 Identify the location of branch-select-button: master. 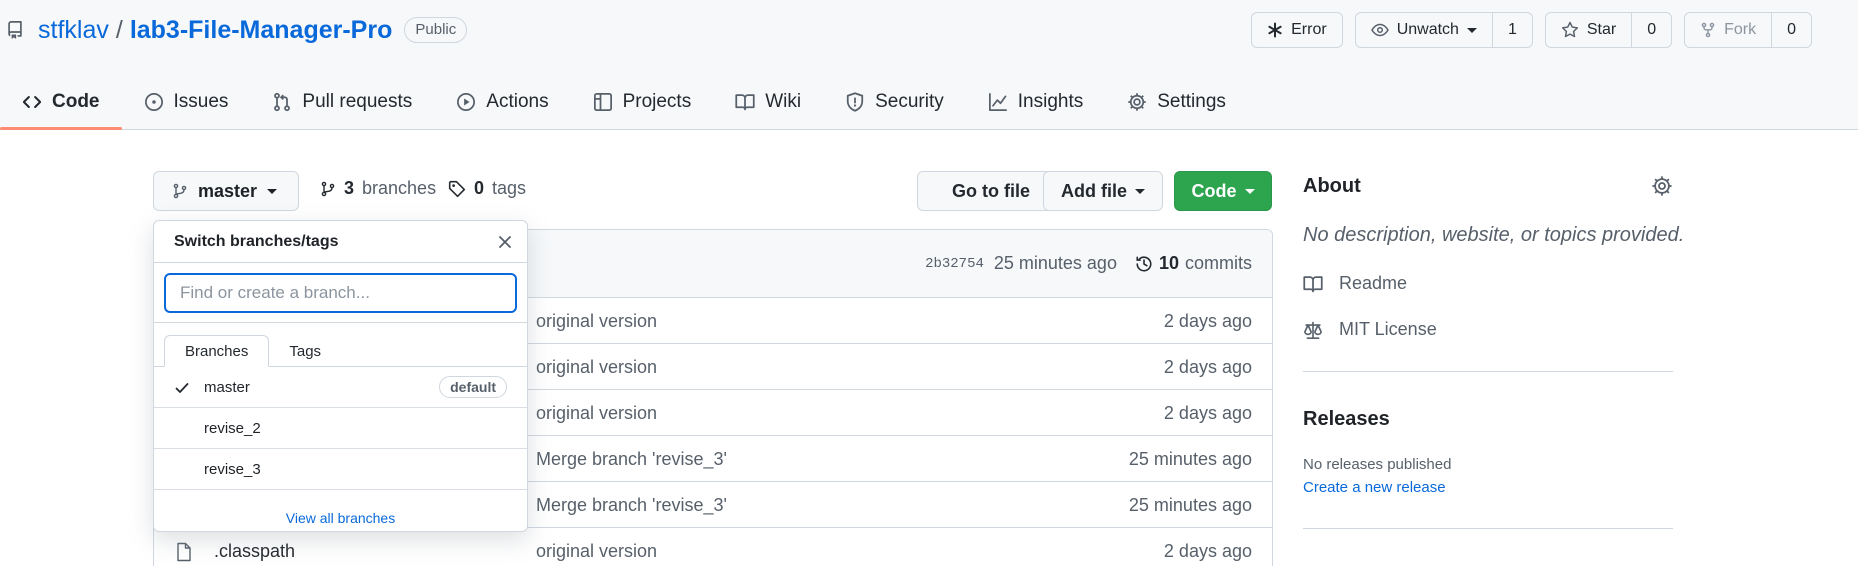
(226, 191).